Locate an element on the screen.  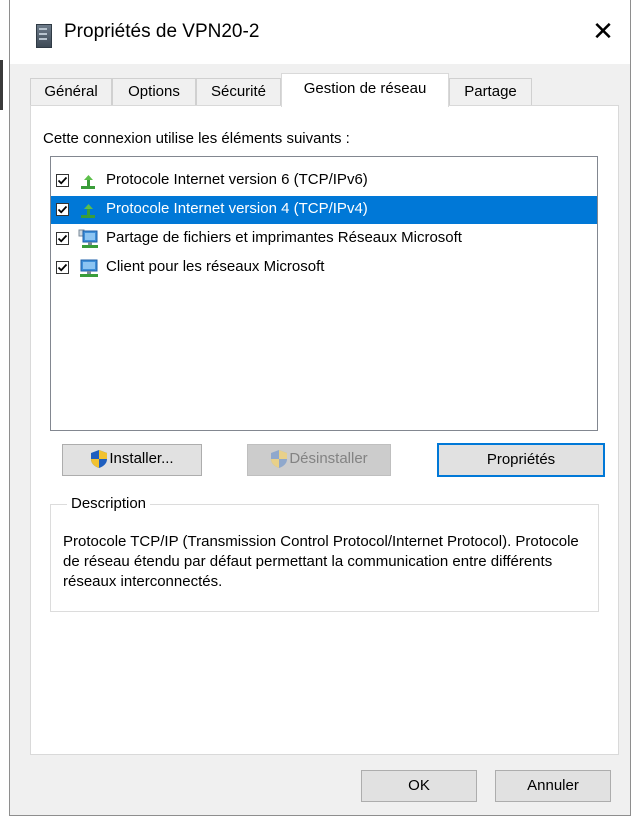
tab-general: Général is located at coordinates (71, 92).